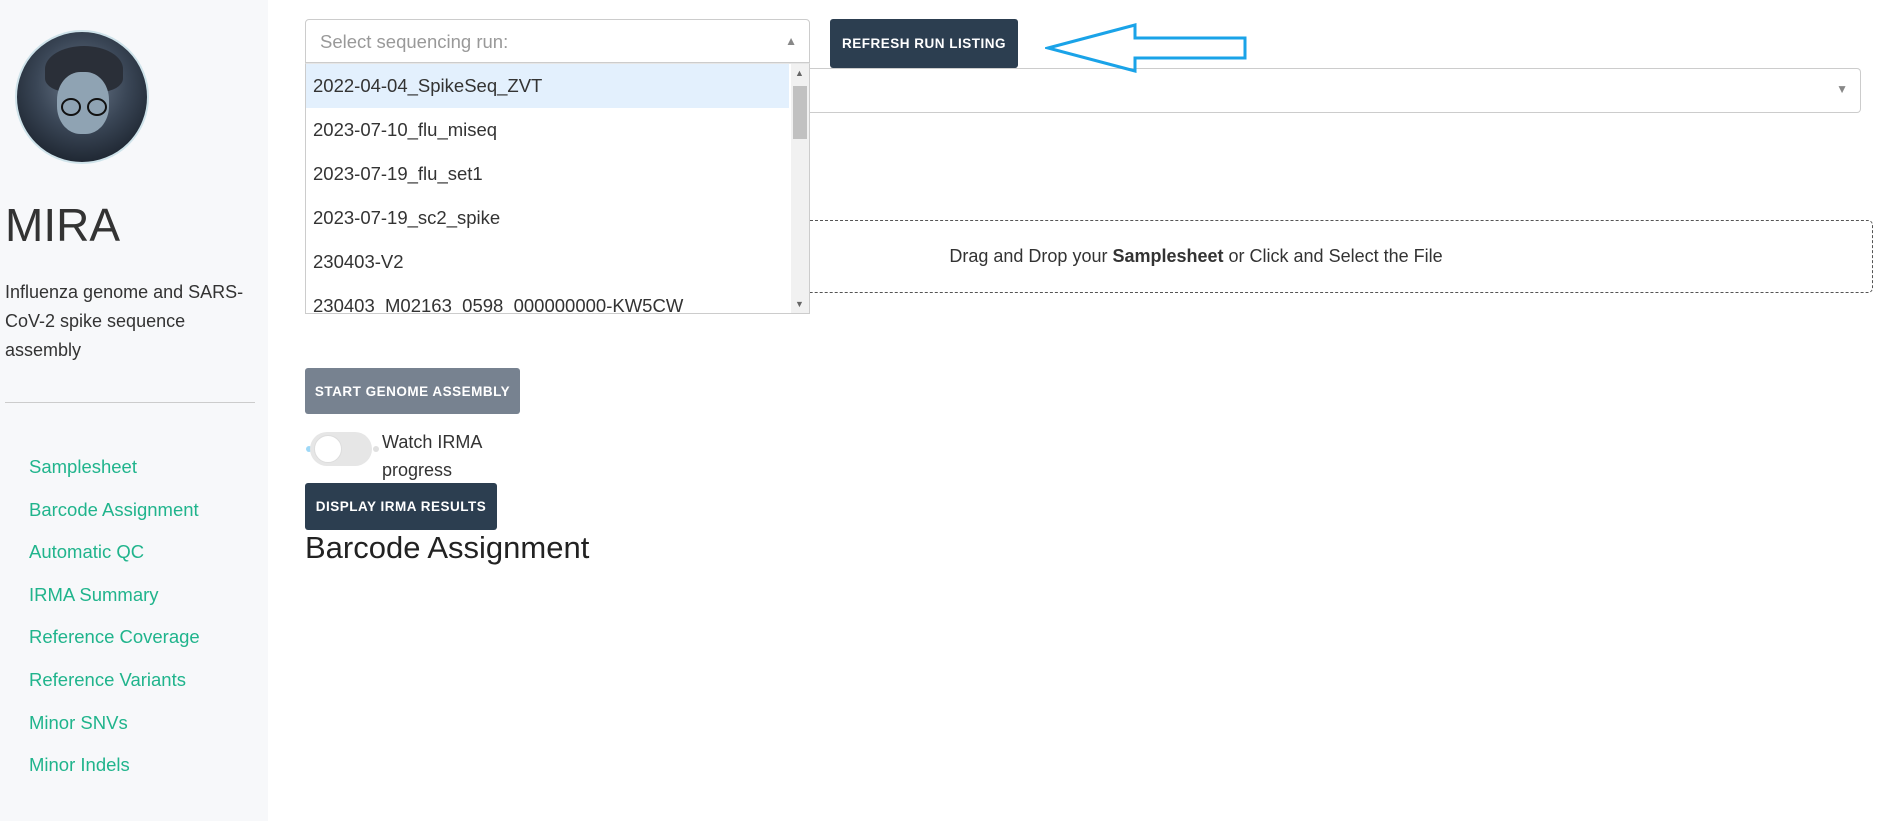 The height and width of the screenshot is (821, 1882). I want to click on nav-minor-snvs: Minor SNVs, so click(114, 733).